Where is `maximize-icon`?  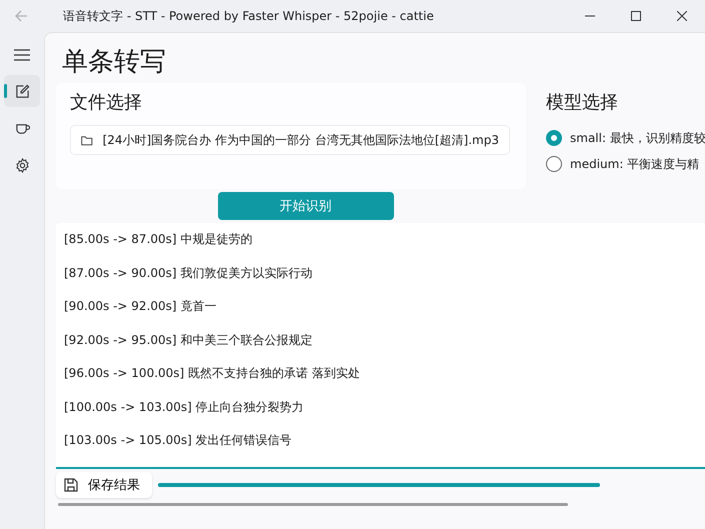 maximize-icon is located at coordinates (636, 16).